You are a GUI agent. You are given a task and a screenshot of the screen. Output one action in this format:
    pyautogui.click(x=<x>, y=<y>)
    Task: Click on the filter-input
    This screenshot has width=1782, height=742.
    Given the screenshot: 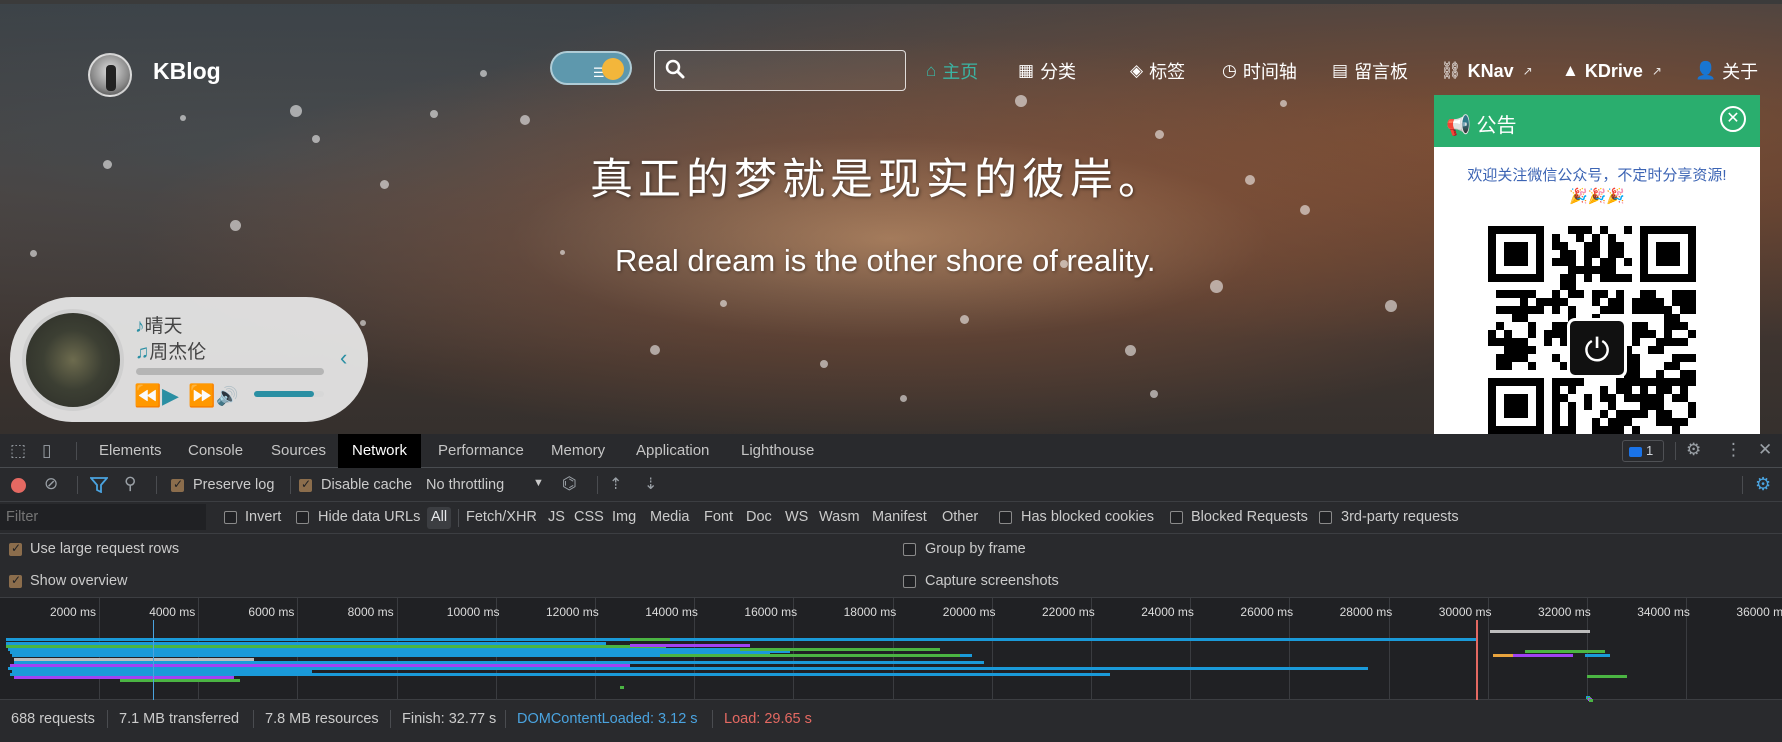 What is the action you would take?
    pyautogui.click(x=103, y=517)
    